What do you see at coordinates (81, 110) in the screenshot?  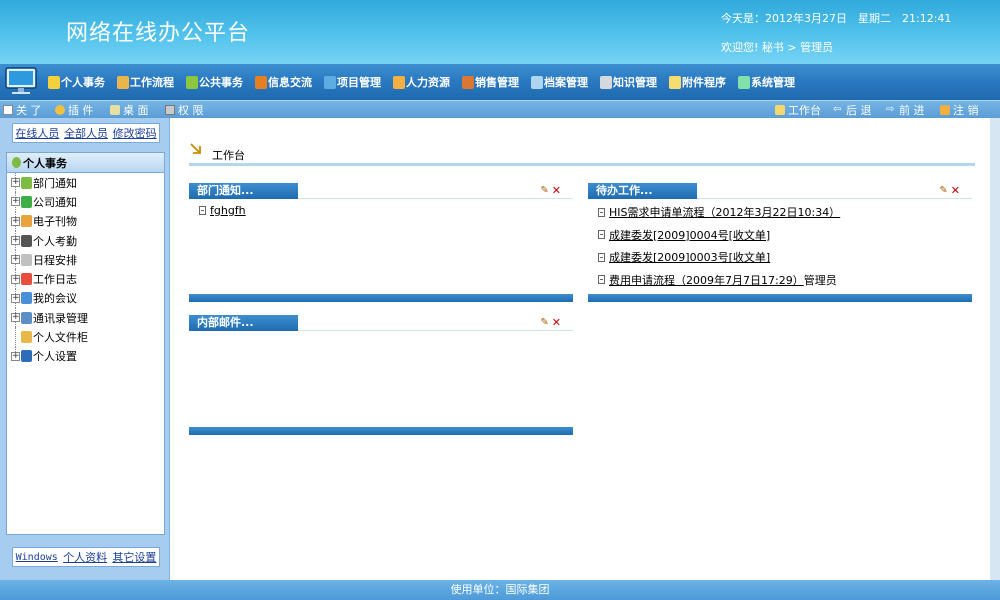 I see `plugin-label: 插 件` at bounding box center [81, 110].